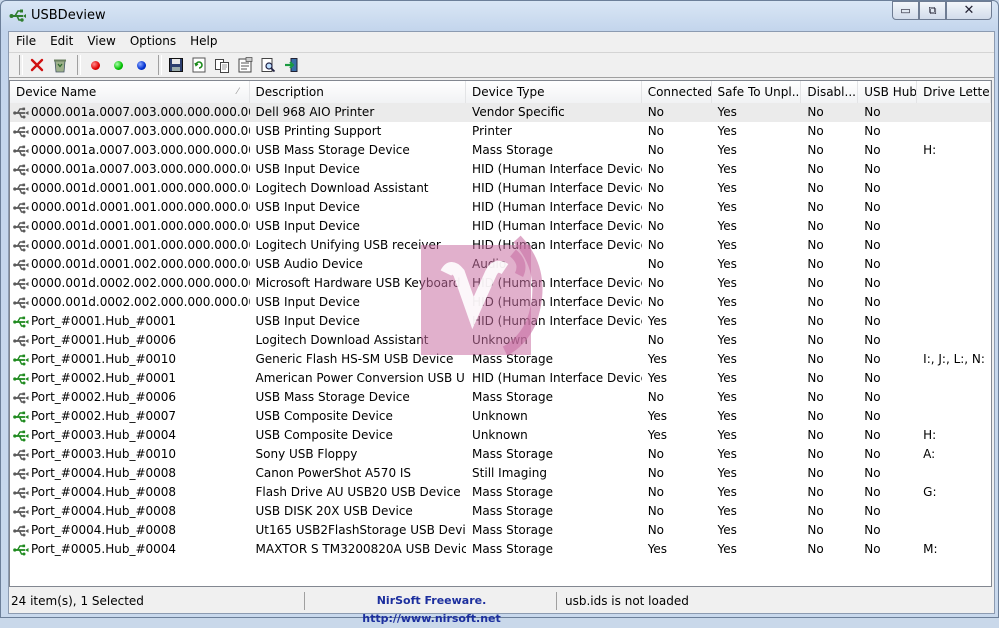 This screenshot has width=999, height=628. What do you see at coordinates (141, 65) in the screenshot?
I see `blue-dot-button` at bounding box center [141, 65].